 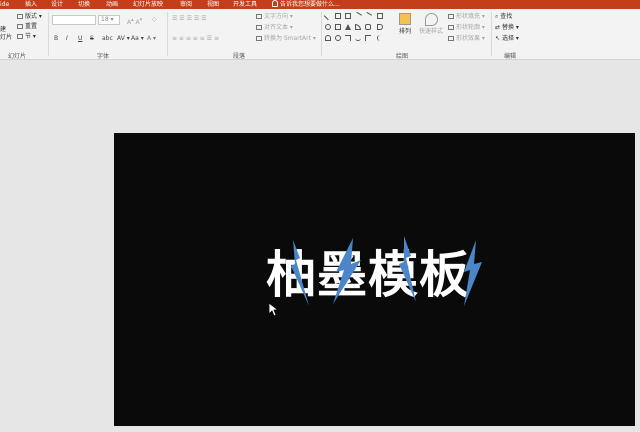 I want to click on bullets-button: ☰ ☰ ☰ ☰ ☰, so click(x=189, y=19).